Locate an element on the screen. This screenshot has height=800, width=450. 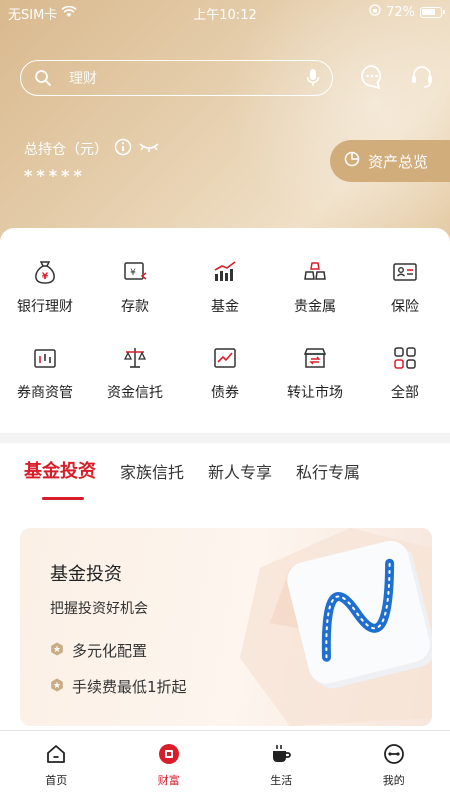
grid-item-label: 存款 is located at coordinates (135, 307).